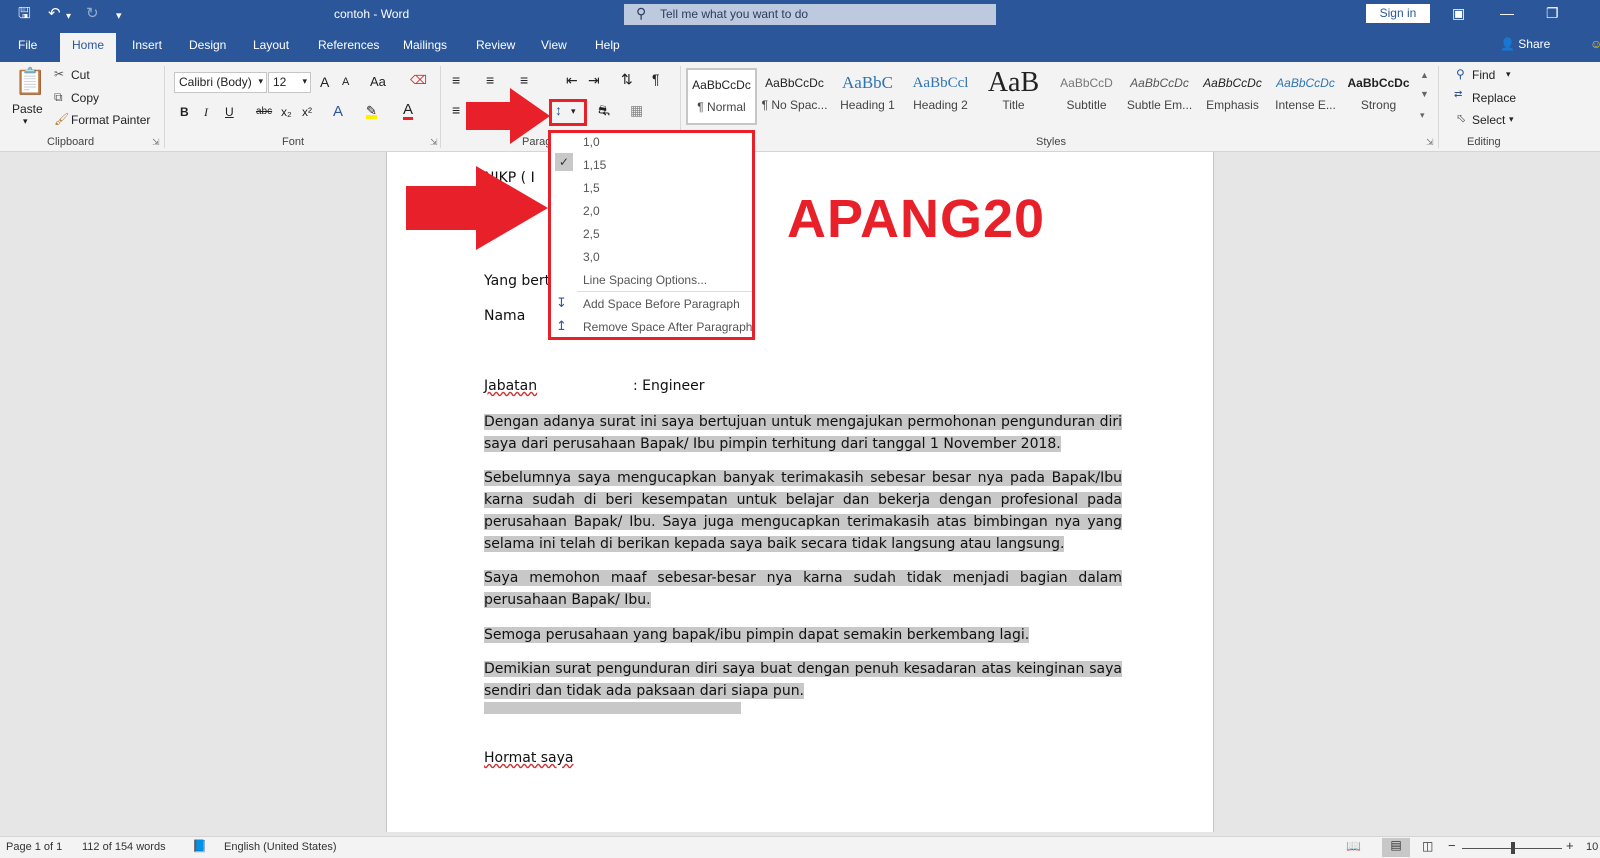 This screenshot has height=858, width=1600. What do you see at coordinates (348, 45) in the screenshot?
I see `tab-references: References` at bounding box center [348, 45].